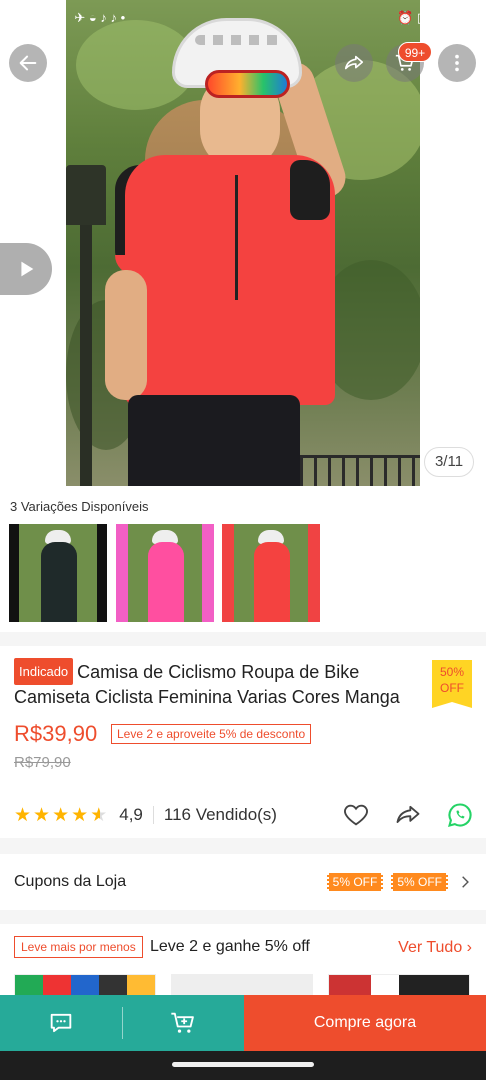 This screenshot has height=1080, width=486. What do you see at coordinates (415, 52) in the screenshot?
I see `cart-count-badge: 99+` at bounding box center [415, 52].